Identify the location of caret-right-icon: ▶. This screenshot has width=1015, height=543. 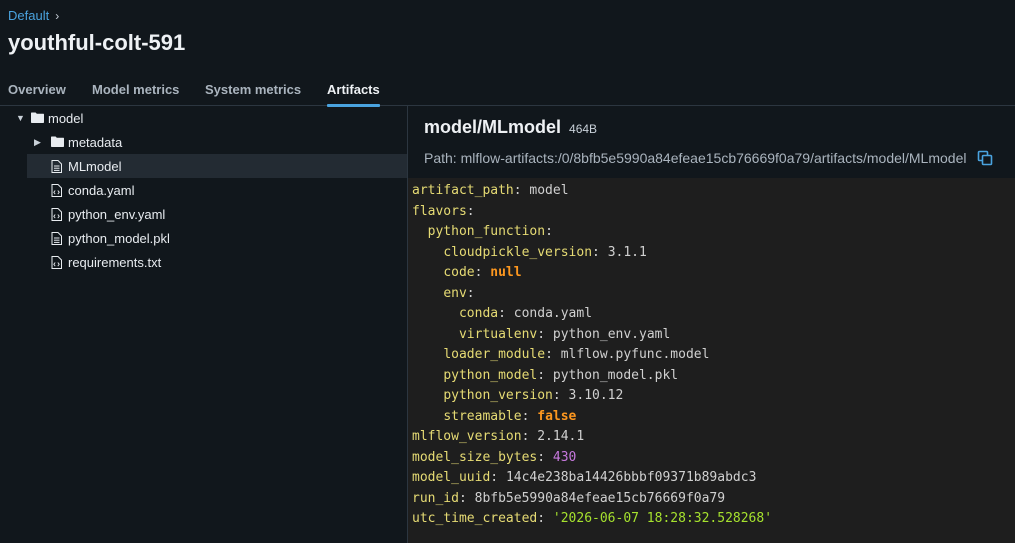
(39, 142).